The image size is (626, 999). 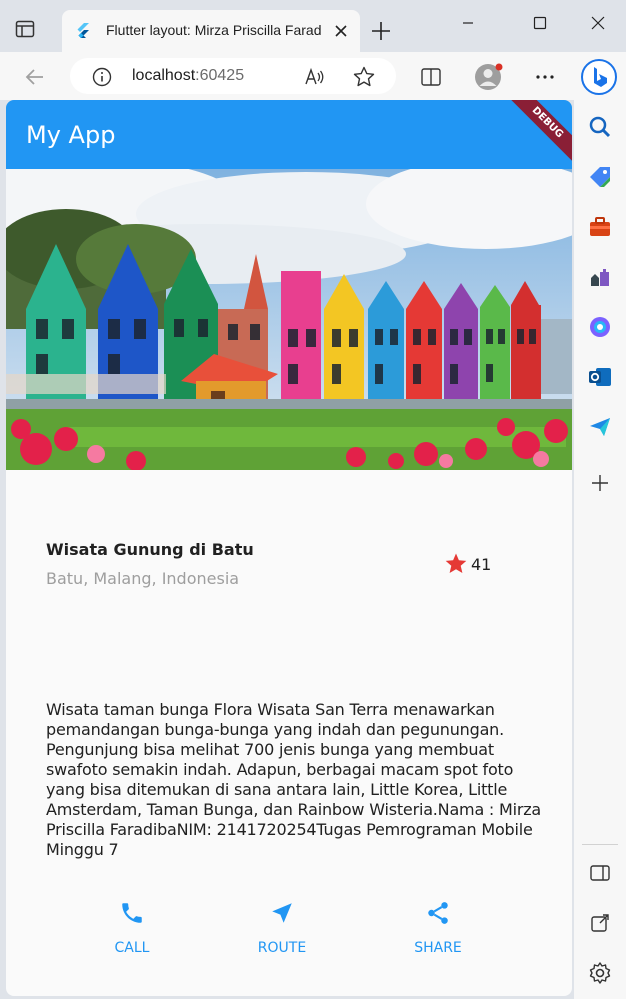 What do you see at coordinates (282, 948) in the screenshot?
I see `route-label: ROUTE` at bounding box center [282, 948].